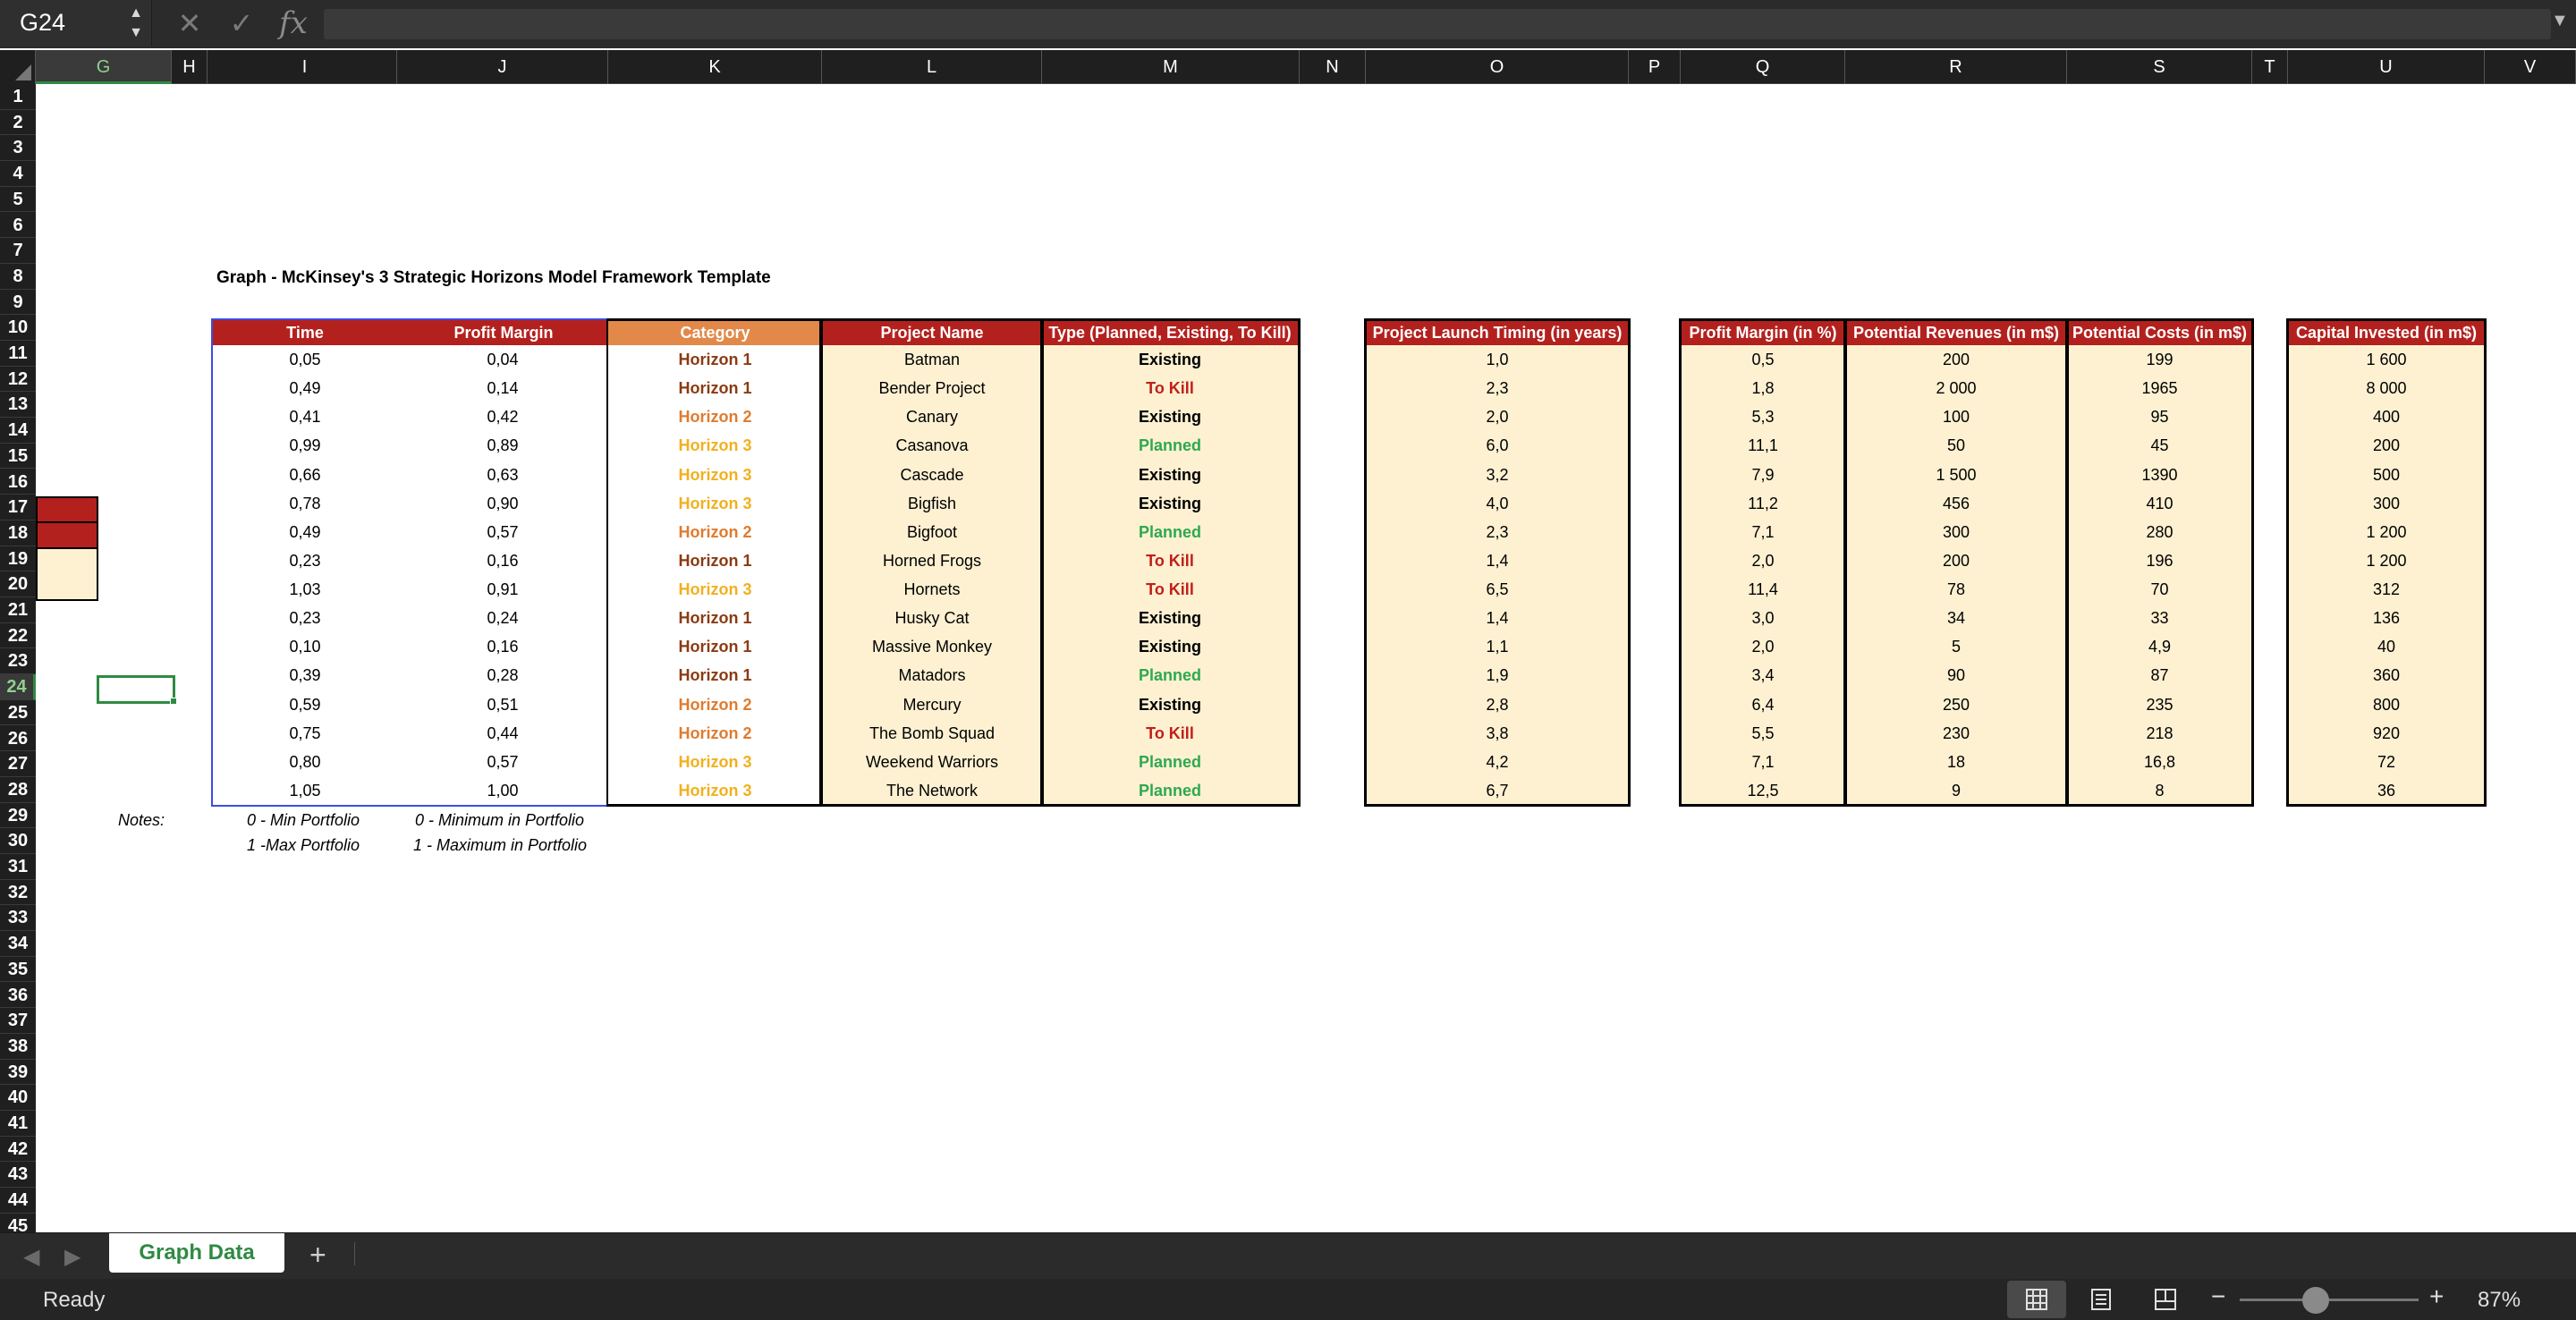  Describe the element at coordinates (1497, 560) in the screenshot. I see `cell-launch: 1,4` at that location.